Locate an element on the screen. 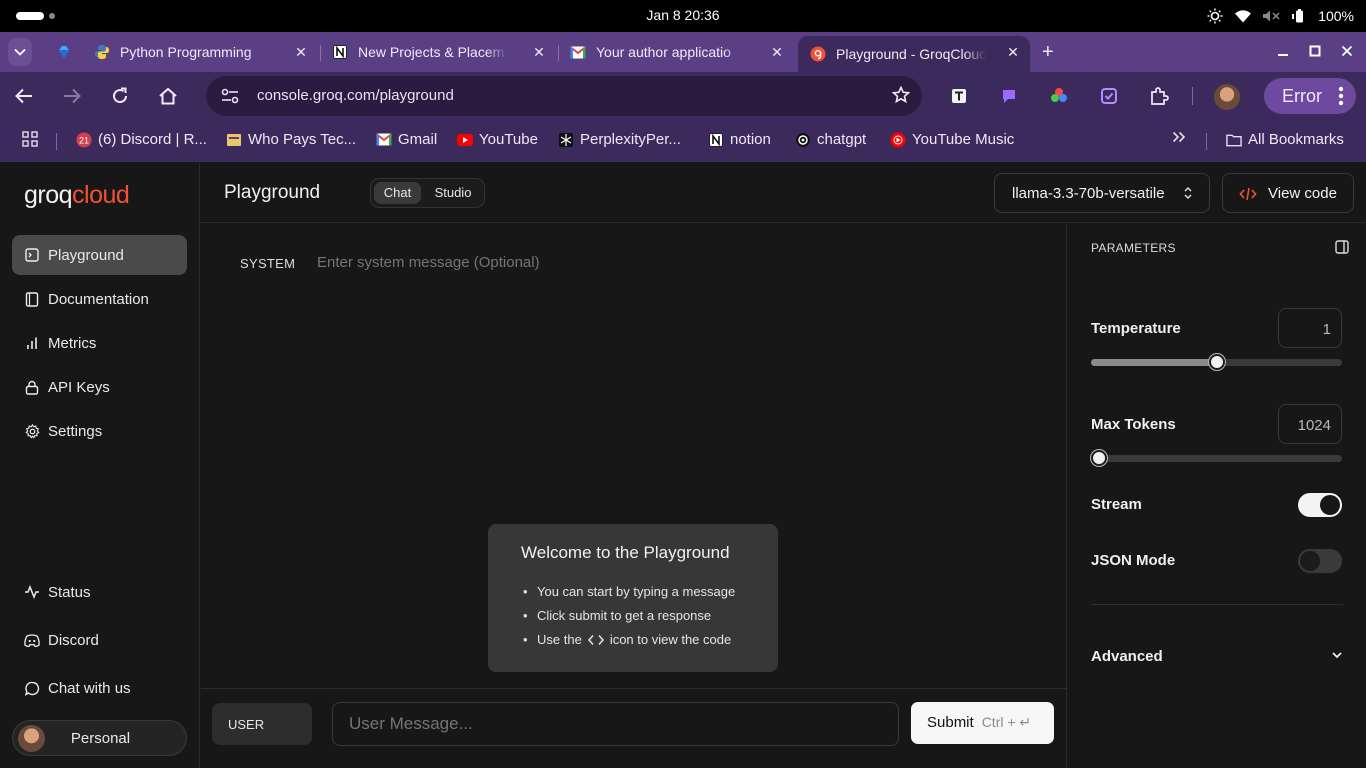 This screenshot has width=1366, height=768. role-toggle-button: USER is located at coordinates (262, 724).